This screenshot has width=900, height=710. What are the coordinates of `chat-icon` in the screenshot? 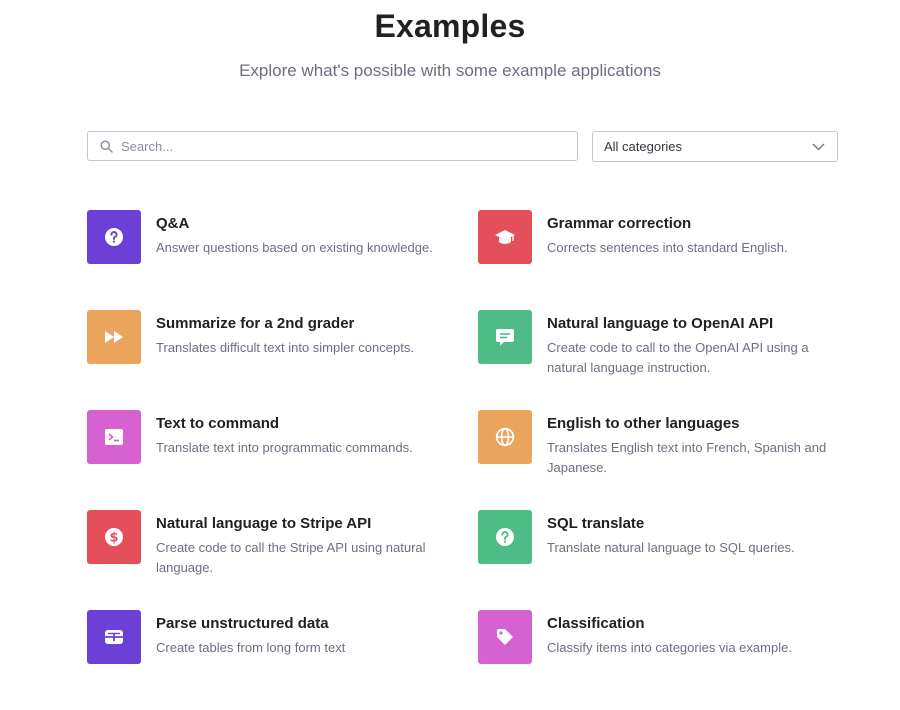 It's located at (505, 337).